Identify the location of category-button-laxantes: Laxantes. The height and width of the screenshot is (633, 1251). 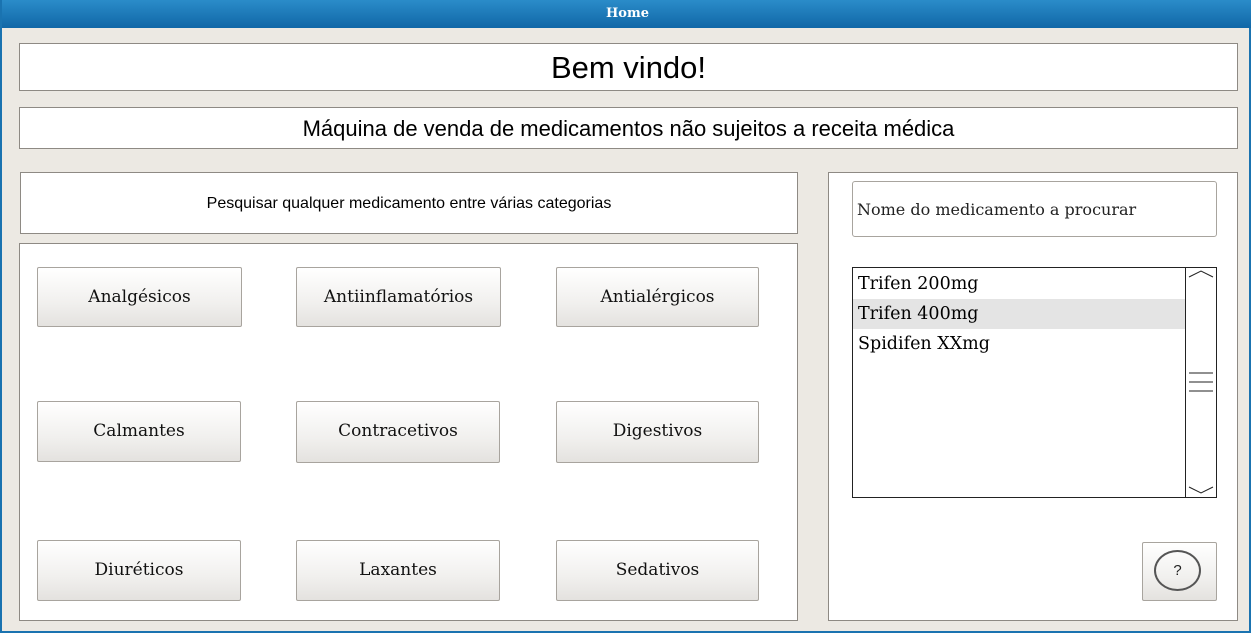
(398, 570).